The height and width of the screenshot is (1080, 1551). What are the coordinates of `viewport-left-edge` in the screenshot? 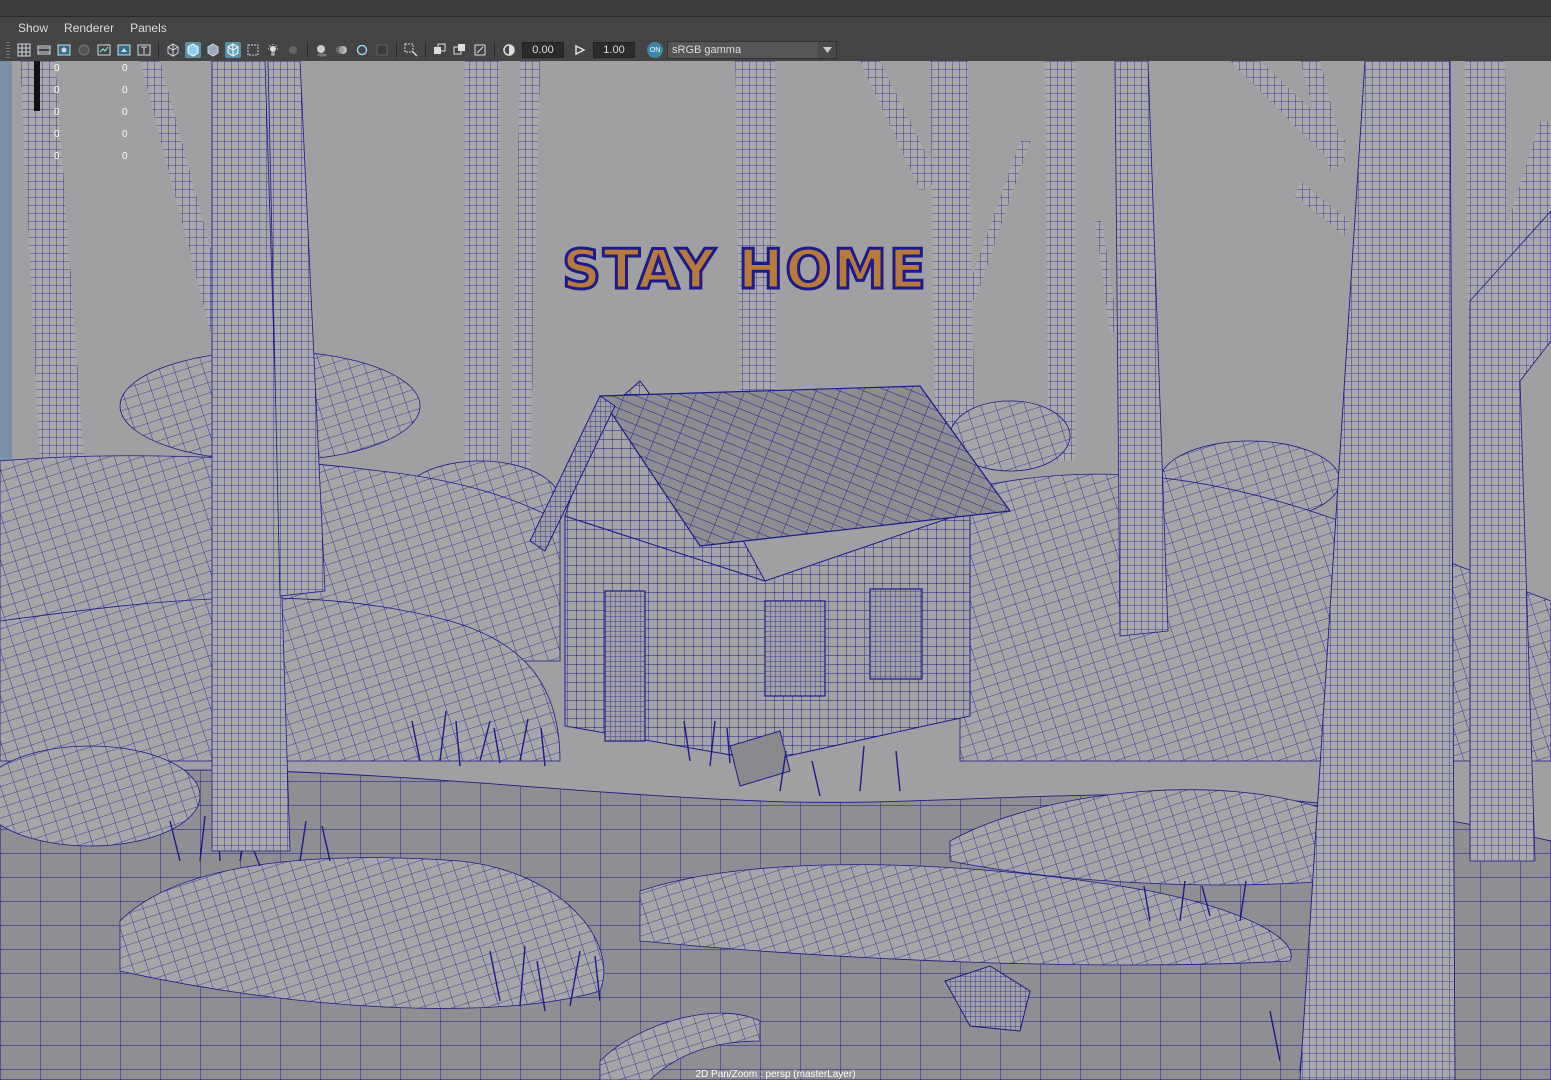 It's located at (6, 261).